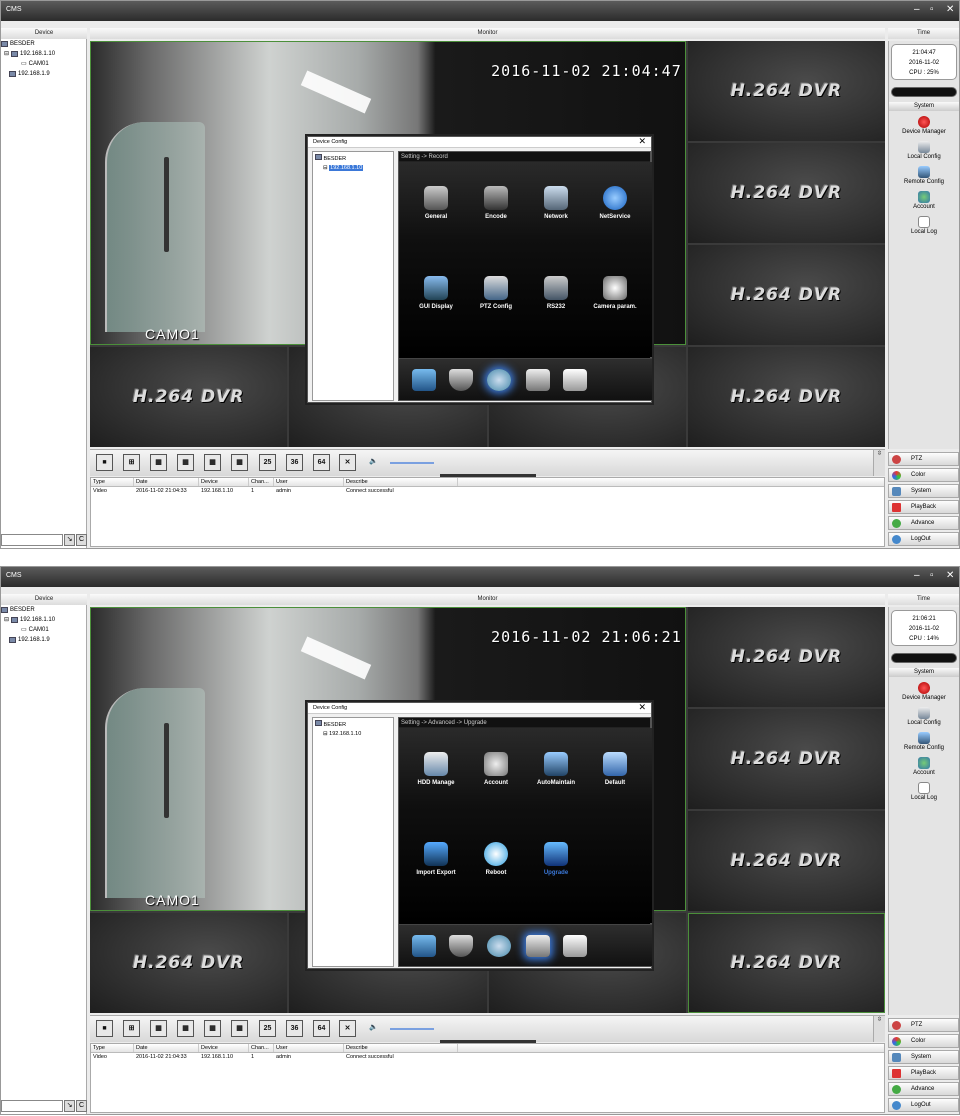  What do you see at coordinates (81, 1106) in the screenshot?
I see `refresh-icon: C` at bounding box center [81, 1106].